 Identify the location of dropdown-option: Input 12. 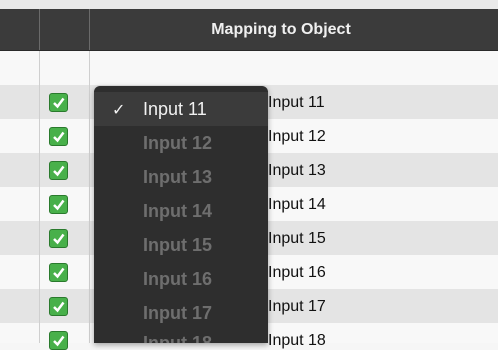
(181, 143).